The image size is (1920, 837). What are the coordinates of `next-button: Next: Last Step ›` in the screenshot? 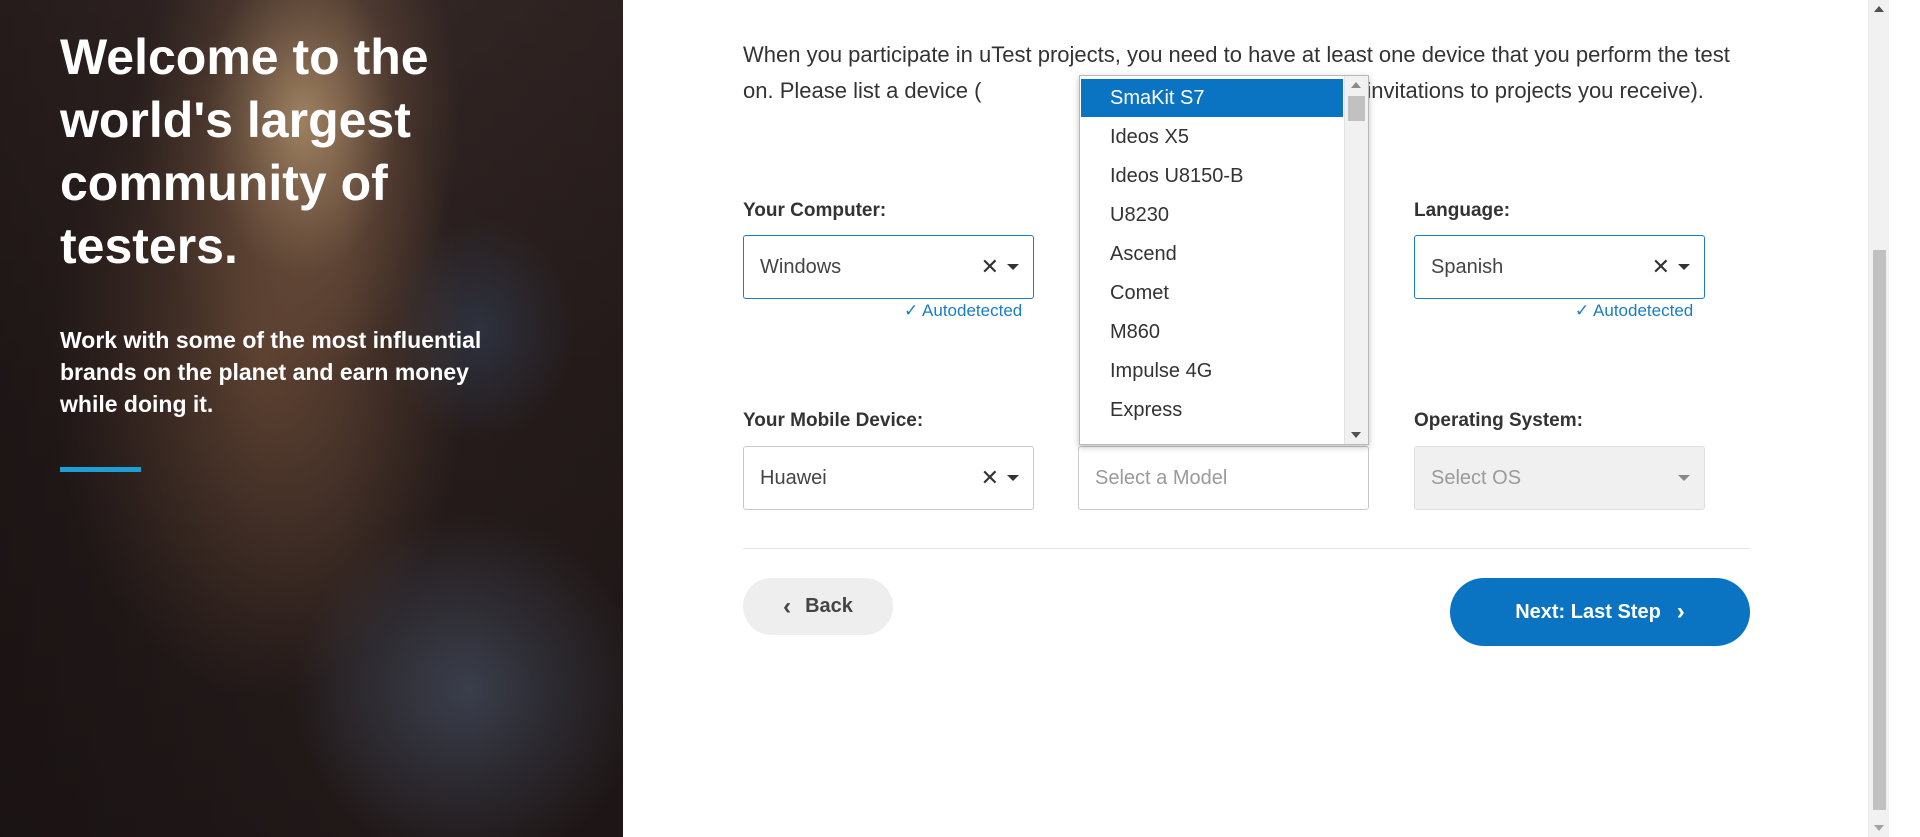 It's located at (1600, 612).